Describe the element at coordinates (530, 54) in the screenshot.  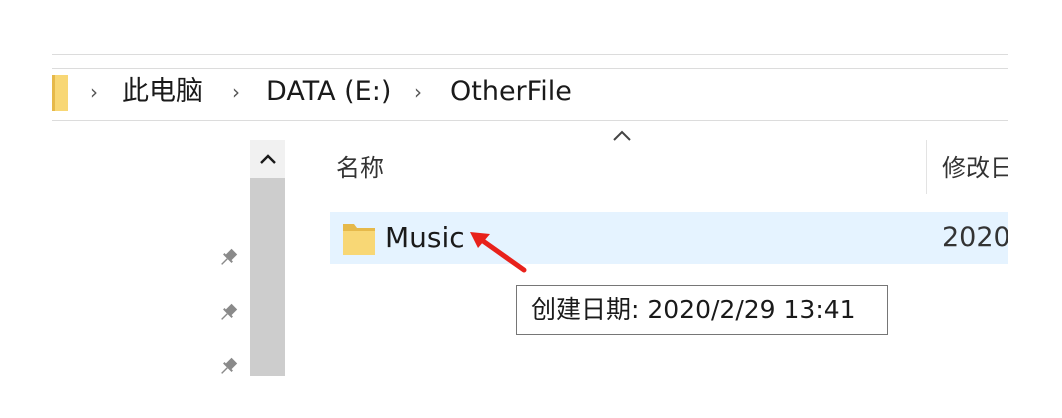
I see `toolbar-divider` at that location.